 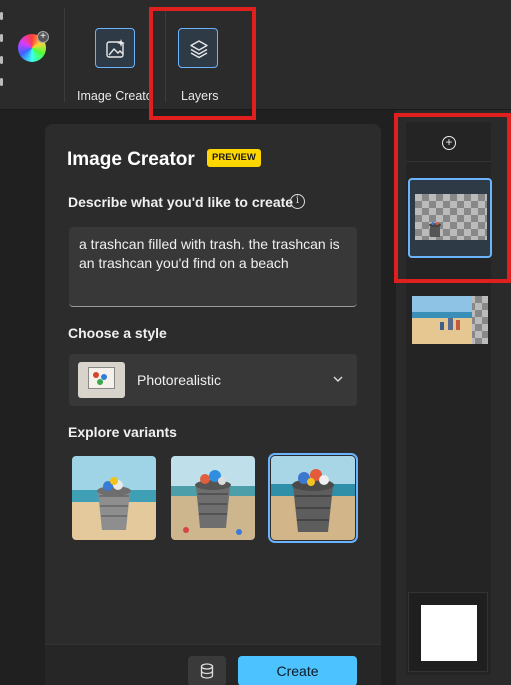 I want to click on panel-footer: Create, so click(x=213, y=664).